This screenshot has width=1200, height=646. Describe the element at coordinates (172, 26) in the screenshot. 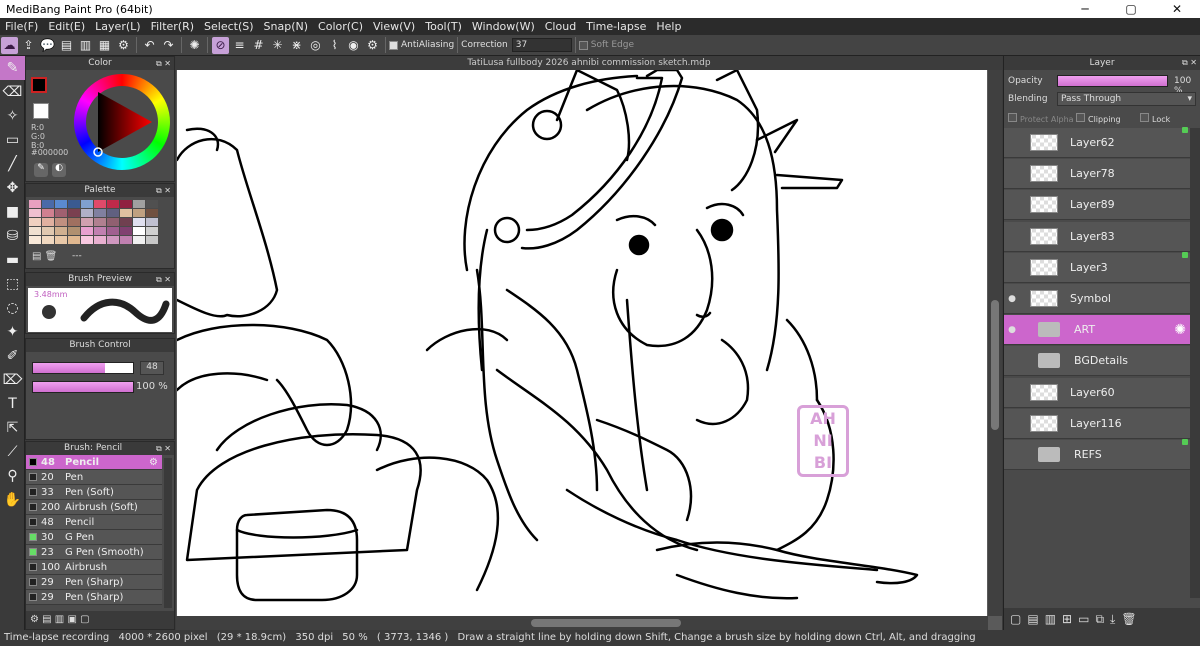

I see `menu-filter: Filter(R)` at that location.